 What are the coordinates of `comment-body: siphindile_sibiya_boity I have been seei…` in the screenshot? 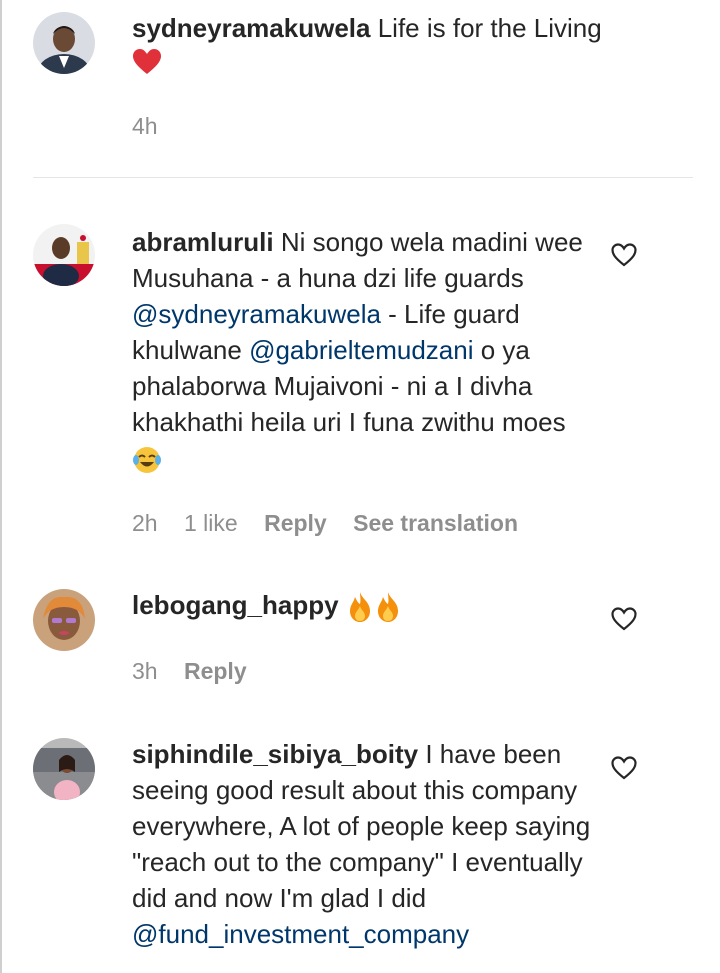 It's located at (367, 844).